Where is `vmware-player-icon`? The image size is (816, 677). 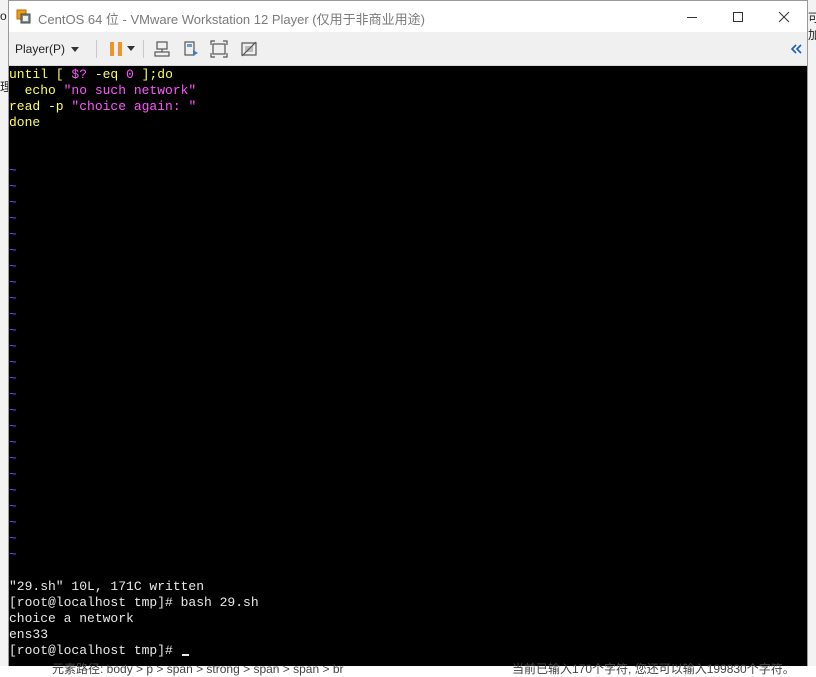
vmware-player-icon is located at coordinates (23, 16).